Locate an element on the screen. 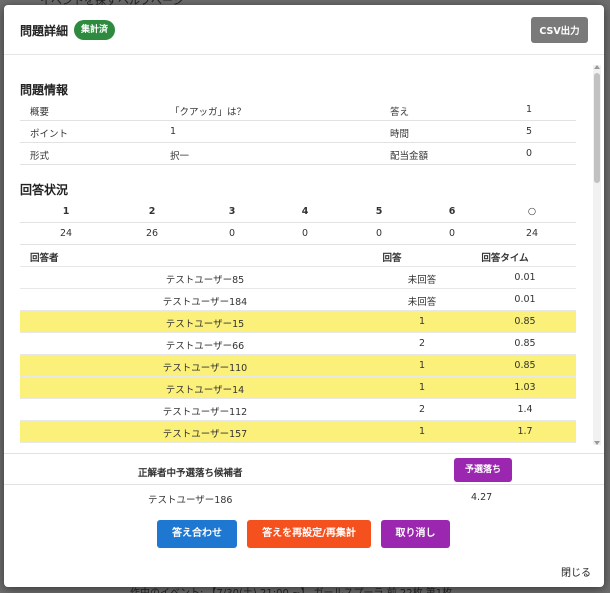 The height and width of the screenshot is (593, 610). candidates-header-row: 正解者中予選落ち候補者 予選落ち is located at coordinates (304, 469).